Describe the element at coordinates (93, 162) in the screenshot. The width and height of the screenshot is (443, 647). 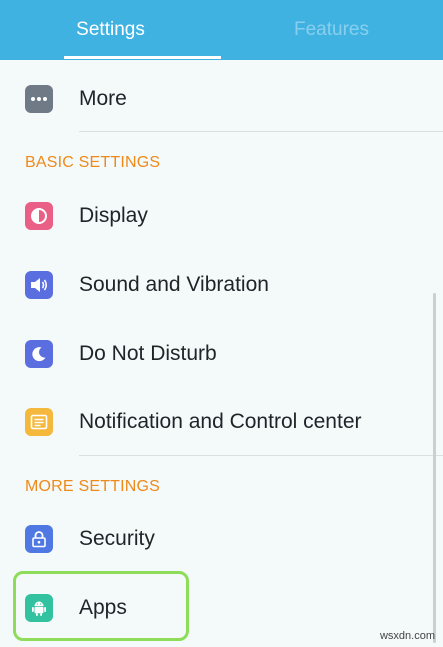
I see `section-header-basic-settings: BASIC SETTINGS` at that location.